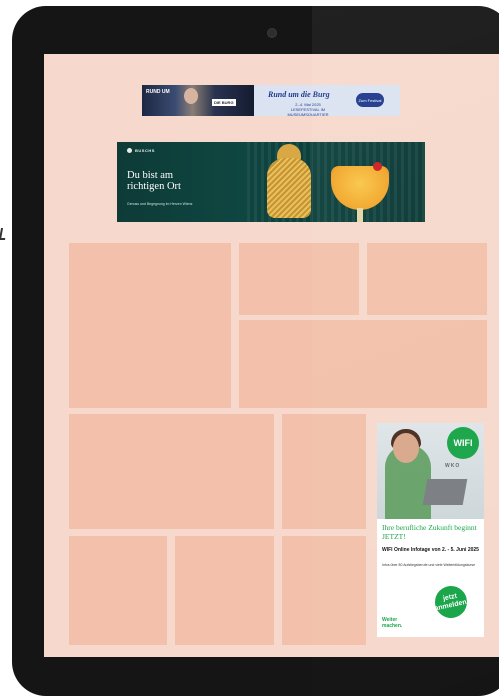 The width and height of the screenshot is (499, 696). I want to click on slogan-line-2: machen., so click(392, 626).